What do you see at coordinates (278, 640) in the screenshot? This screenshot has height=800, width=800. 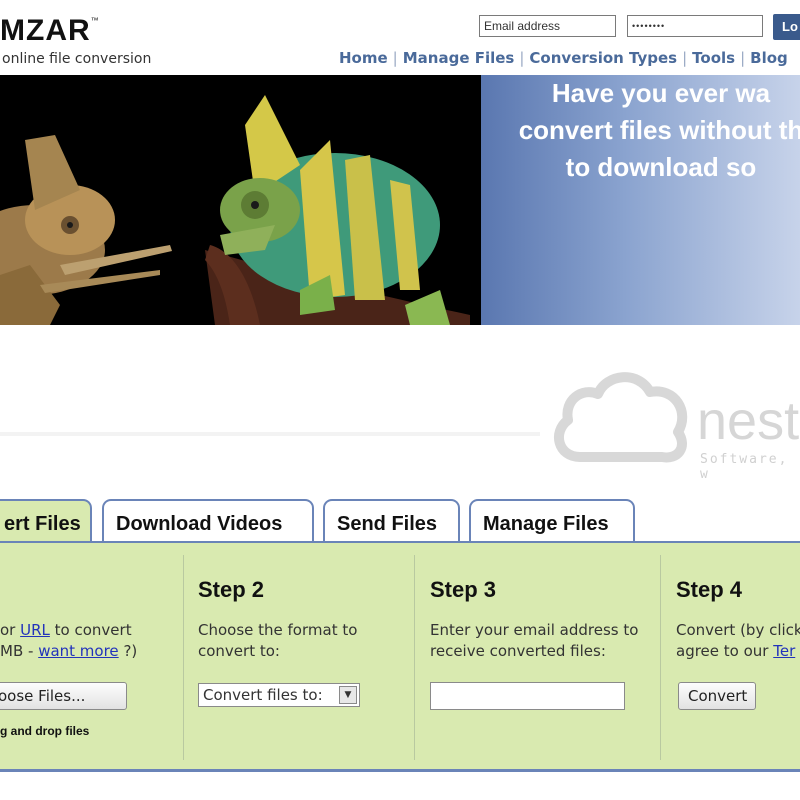 I see `step2-description: Choose the format to convert to:` at bounding box center [278, 640].